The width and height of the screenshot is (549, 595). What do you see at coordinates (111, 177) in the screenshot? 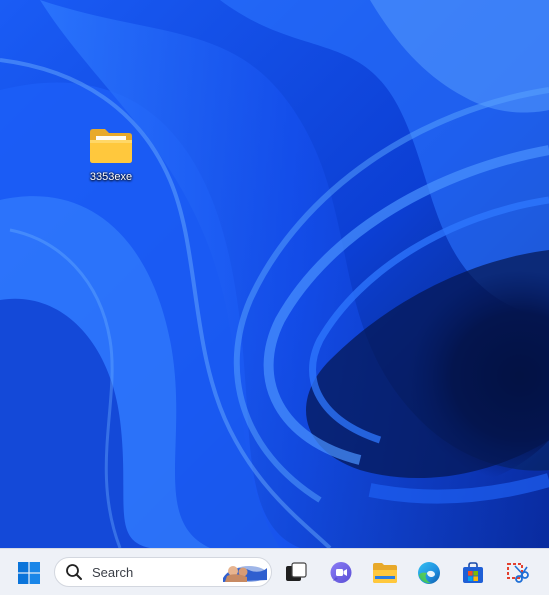
I see `desktop-icon-label: 3353exe` at bounding box center [111, 177].